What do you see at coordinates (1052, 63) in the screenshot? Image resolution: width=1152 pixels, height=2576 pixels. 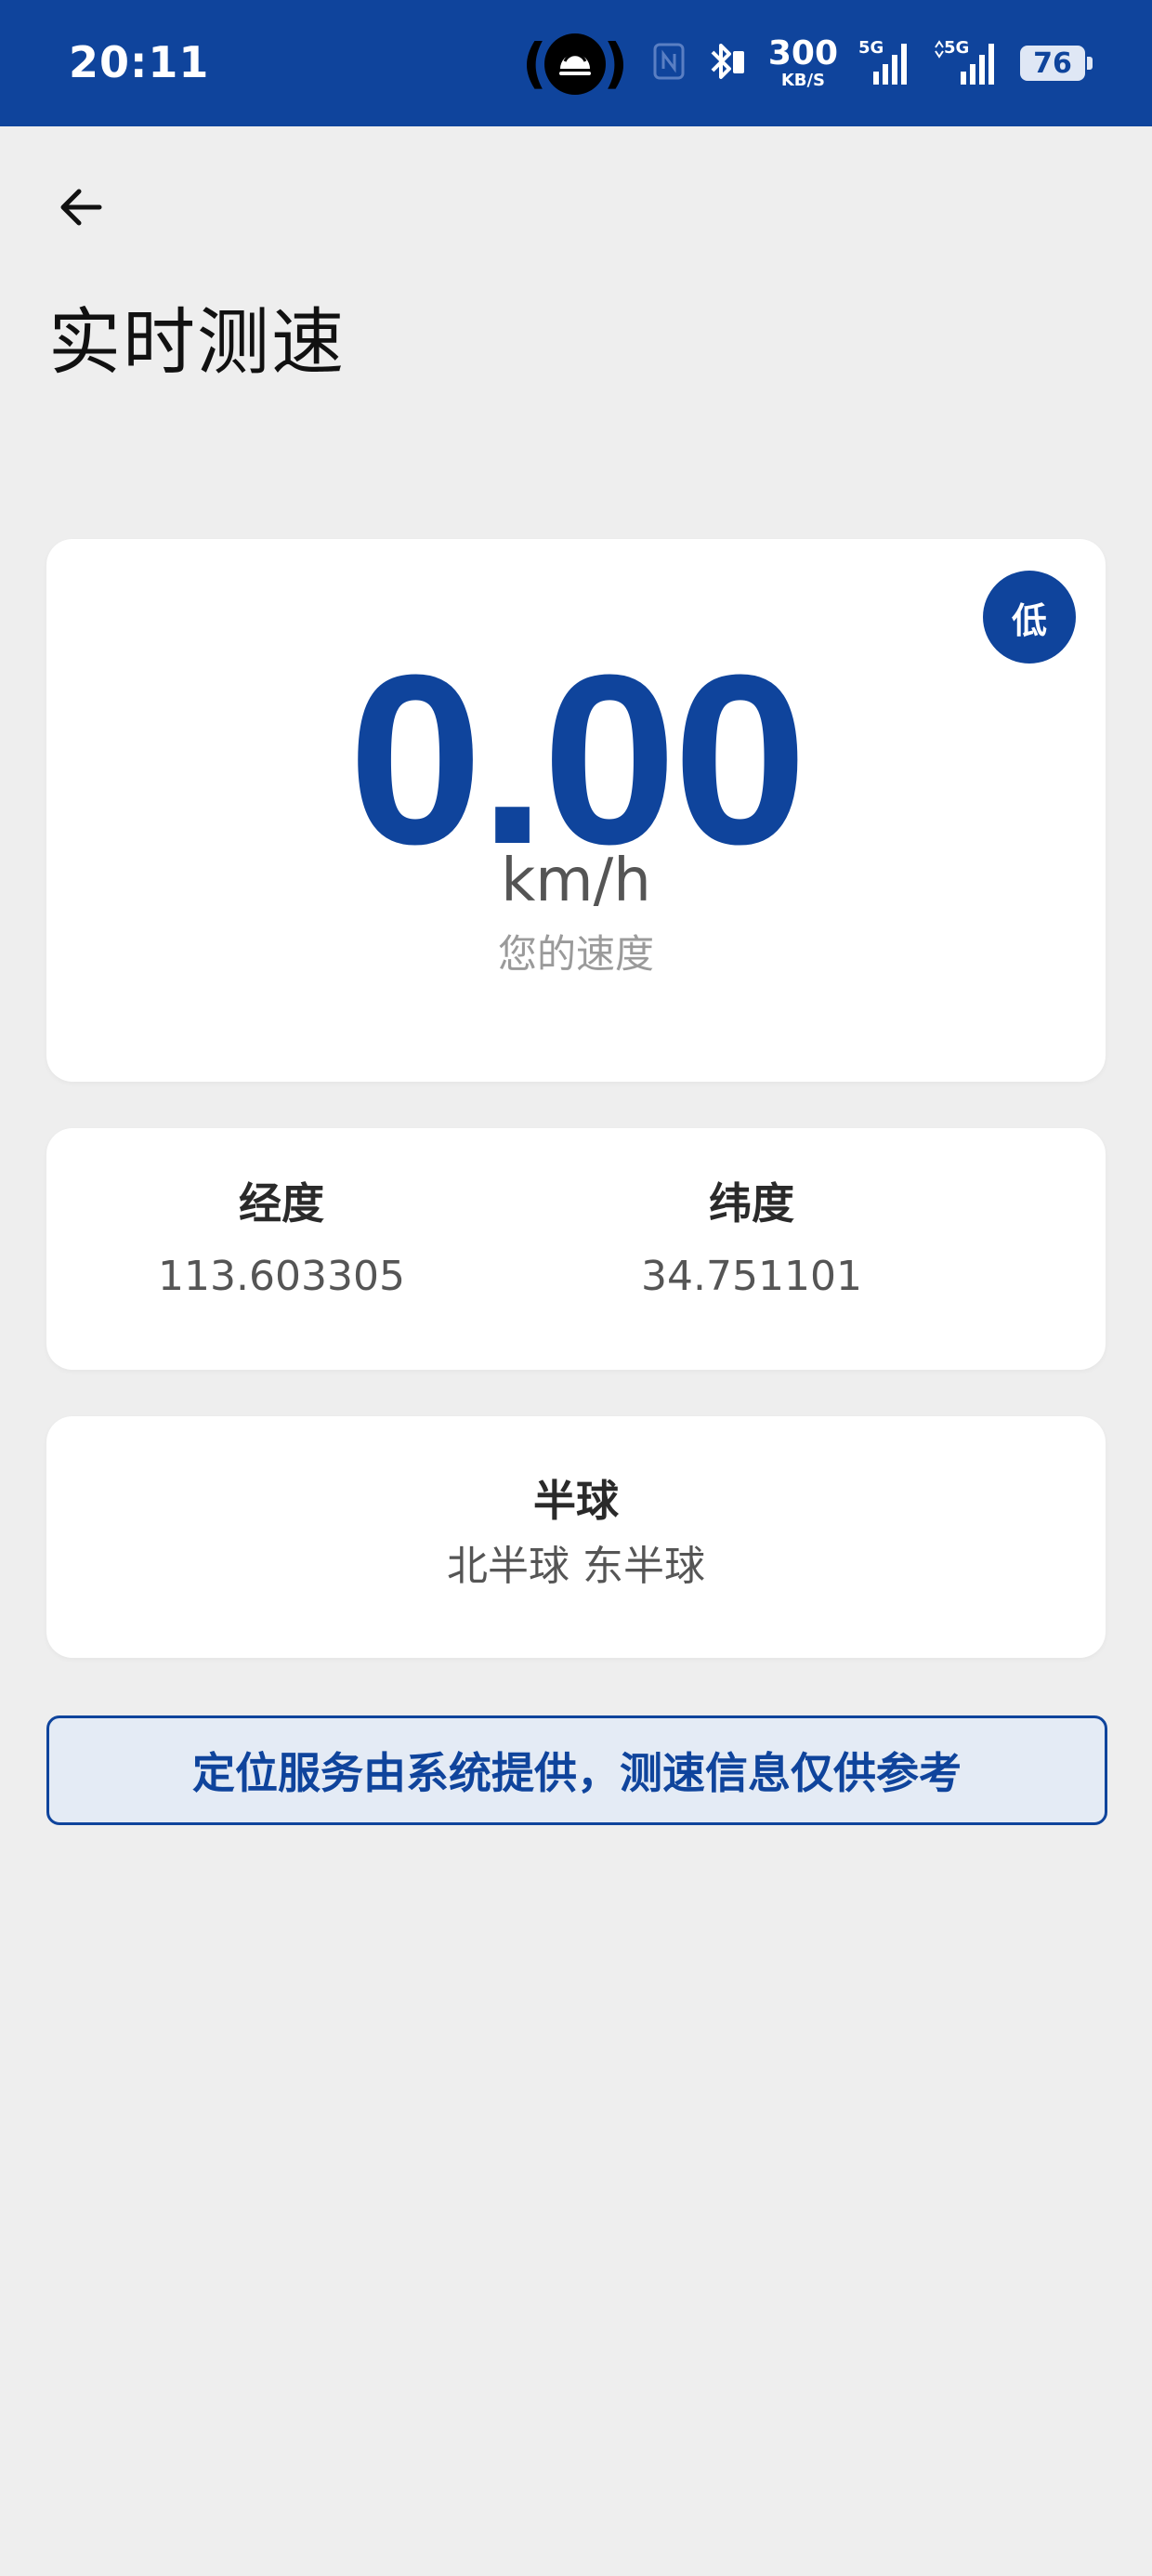 I see `battery-level: 76` at bounding box center [1052, 63].